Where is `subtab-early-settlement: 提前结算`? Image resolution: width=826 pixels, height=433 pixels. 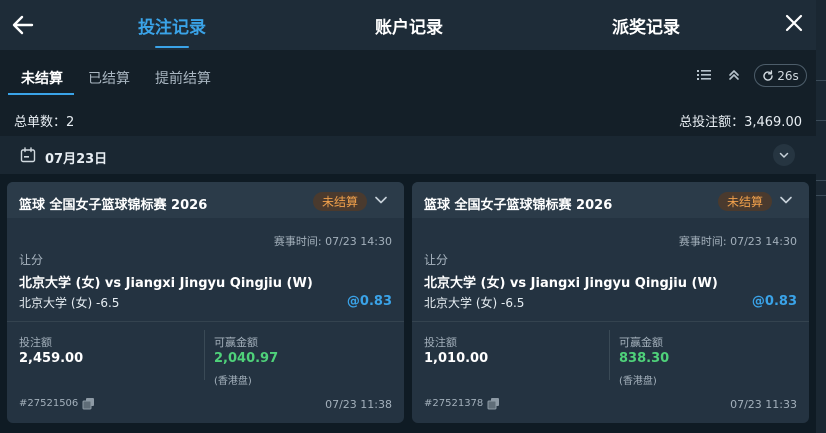
subtab-early-settlement: 提前结算 is located at coordinates (183, 78).